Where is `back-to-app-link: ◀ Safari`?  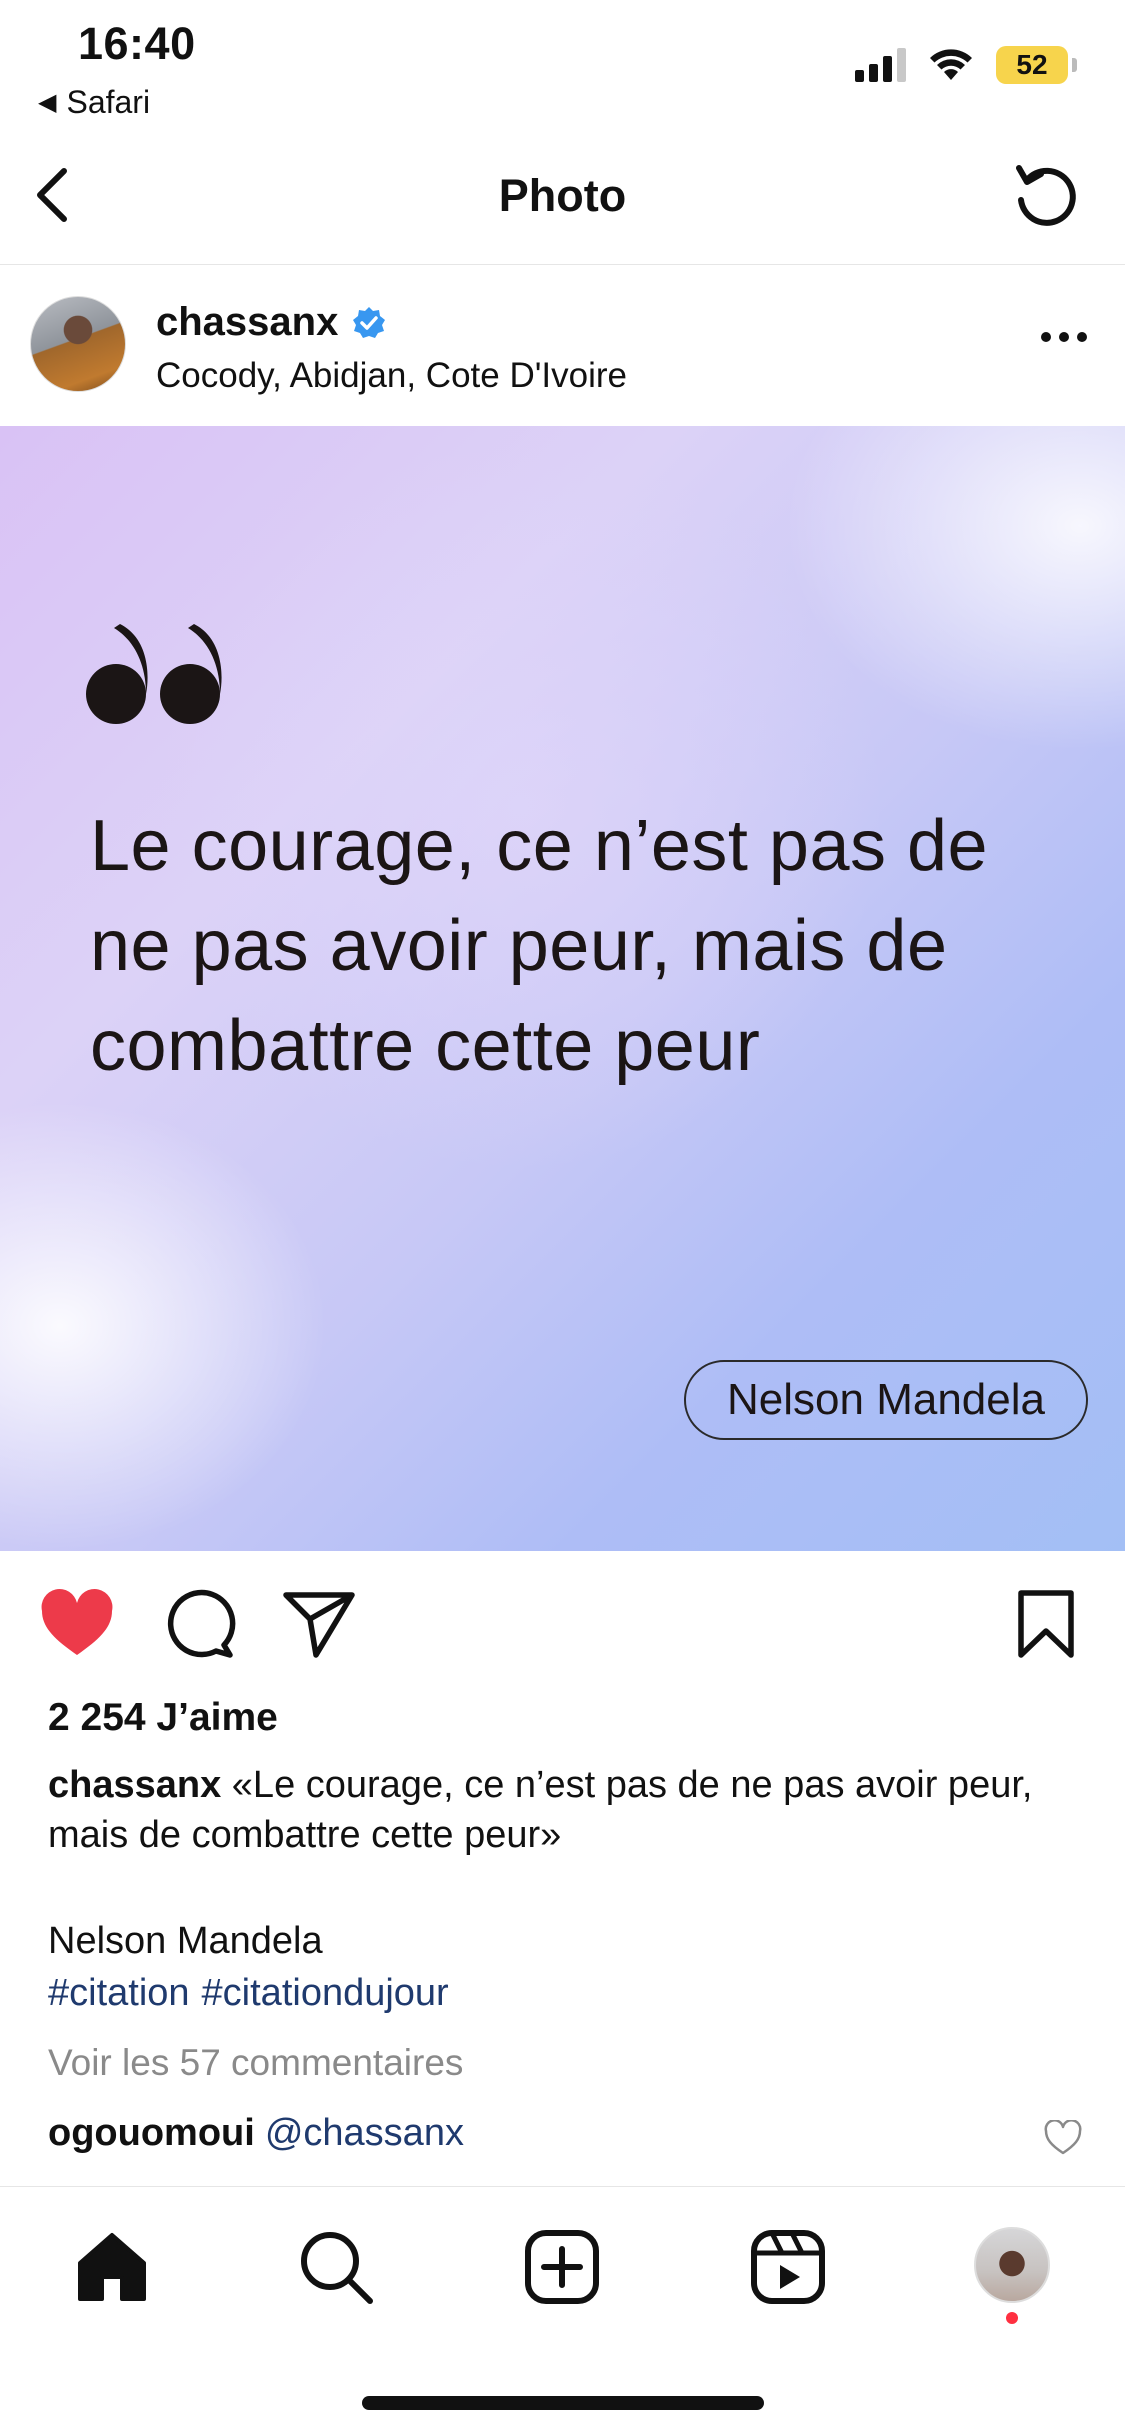
back-to-app-link: ◀ Safari is located at coordinates (94, 102).